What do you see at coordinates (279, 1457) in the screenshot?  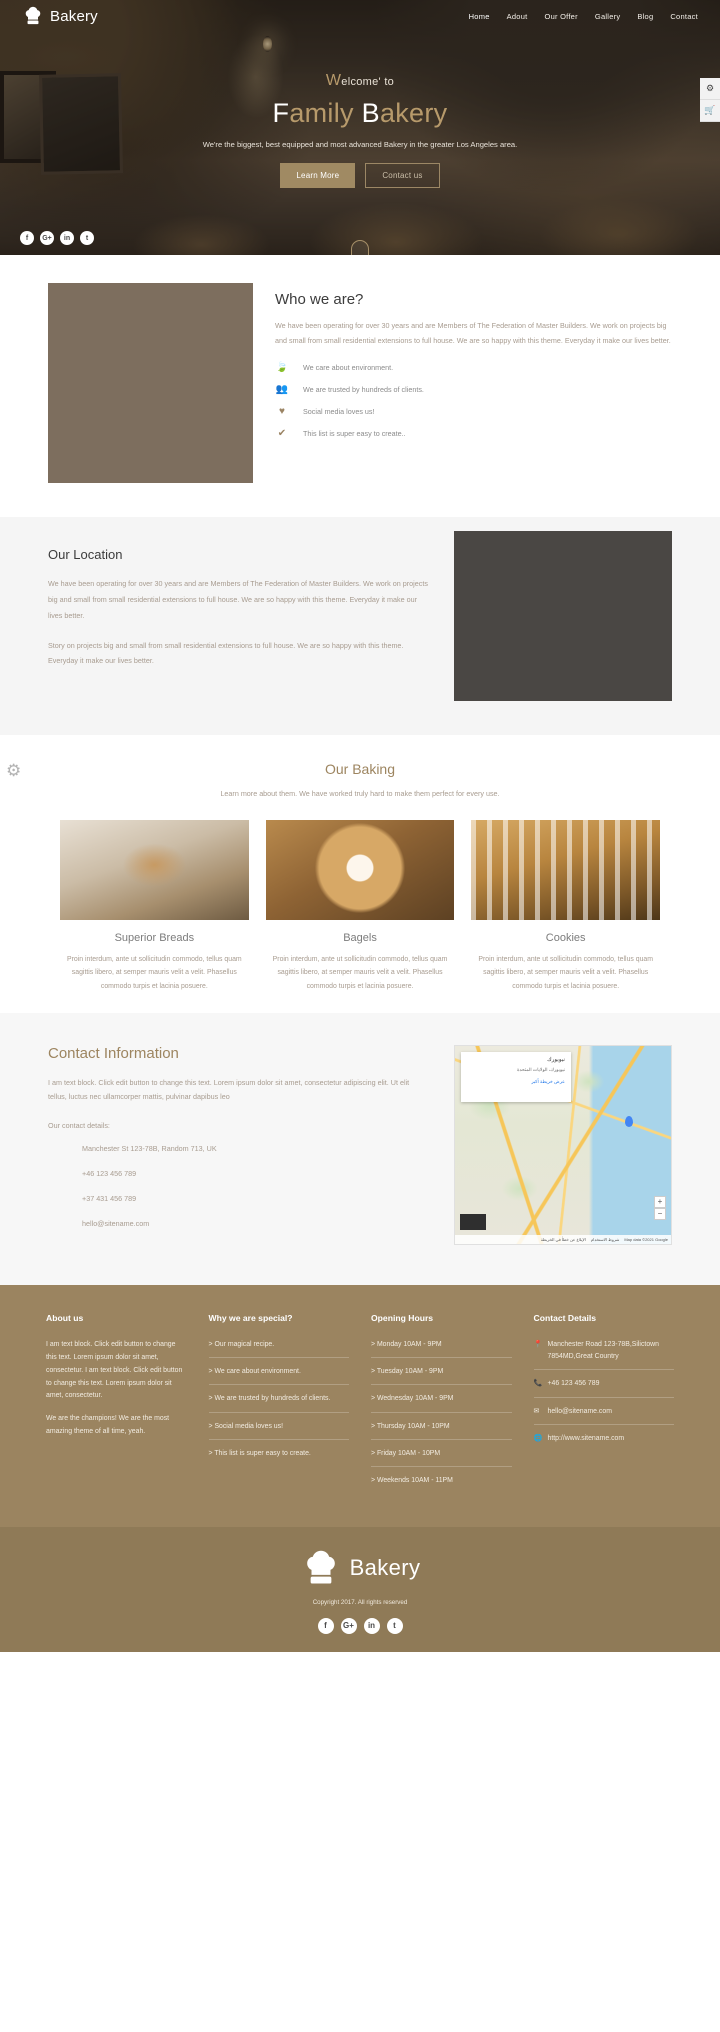 I see `list-item: > This list is super easy to create.` at bounding box center [279, 1457].